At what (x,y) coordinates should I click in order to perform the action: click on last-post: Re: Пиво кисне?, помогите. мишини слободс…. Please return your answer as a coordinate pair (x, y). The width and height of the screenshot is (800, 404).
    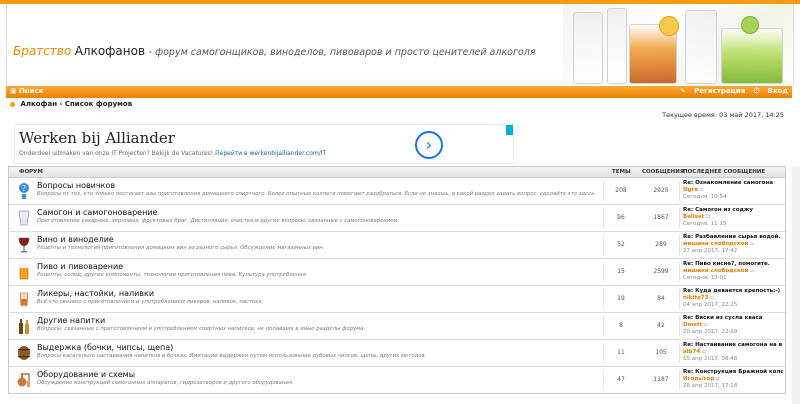
    Looking at the image, I should click on (733, 271).